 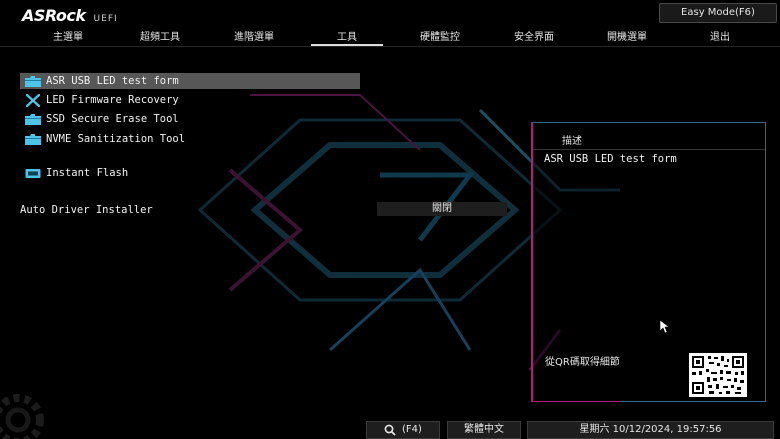 What do you see at coordinates (254, 37) in the screenshot?
I see `tab-advanced: 進階選單` at bounding box center [254, 37].